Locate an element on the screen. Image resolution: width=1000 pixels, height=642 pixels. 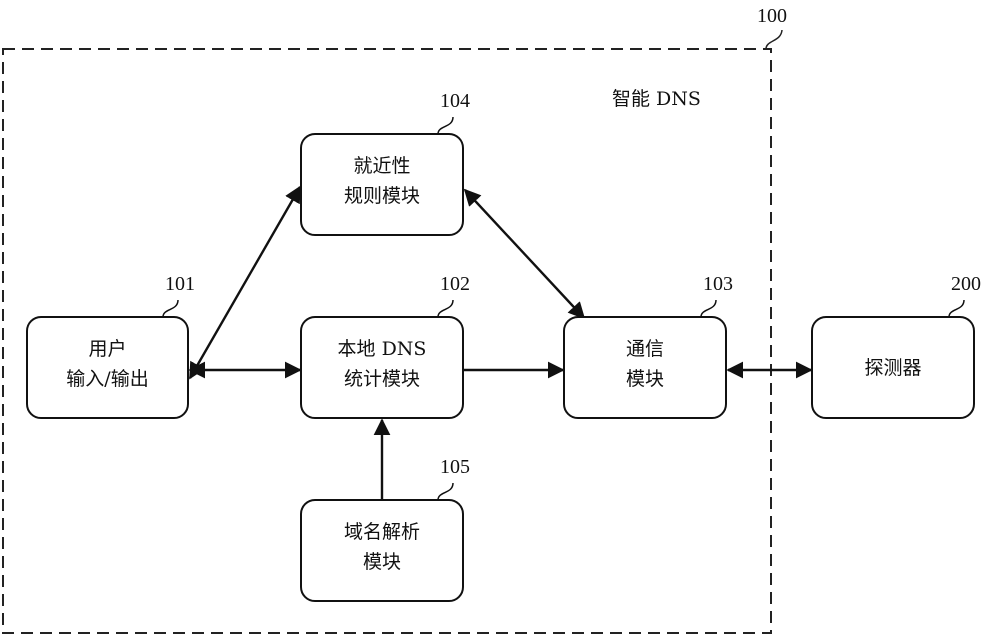
node-label-line: 输入/输出 is located at coordinates (107, 379).